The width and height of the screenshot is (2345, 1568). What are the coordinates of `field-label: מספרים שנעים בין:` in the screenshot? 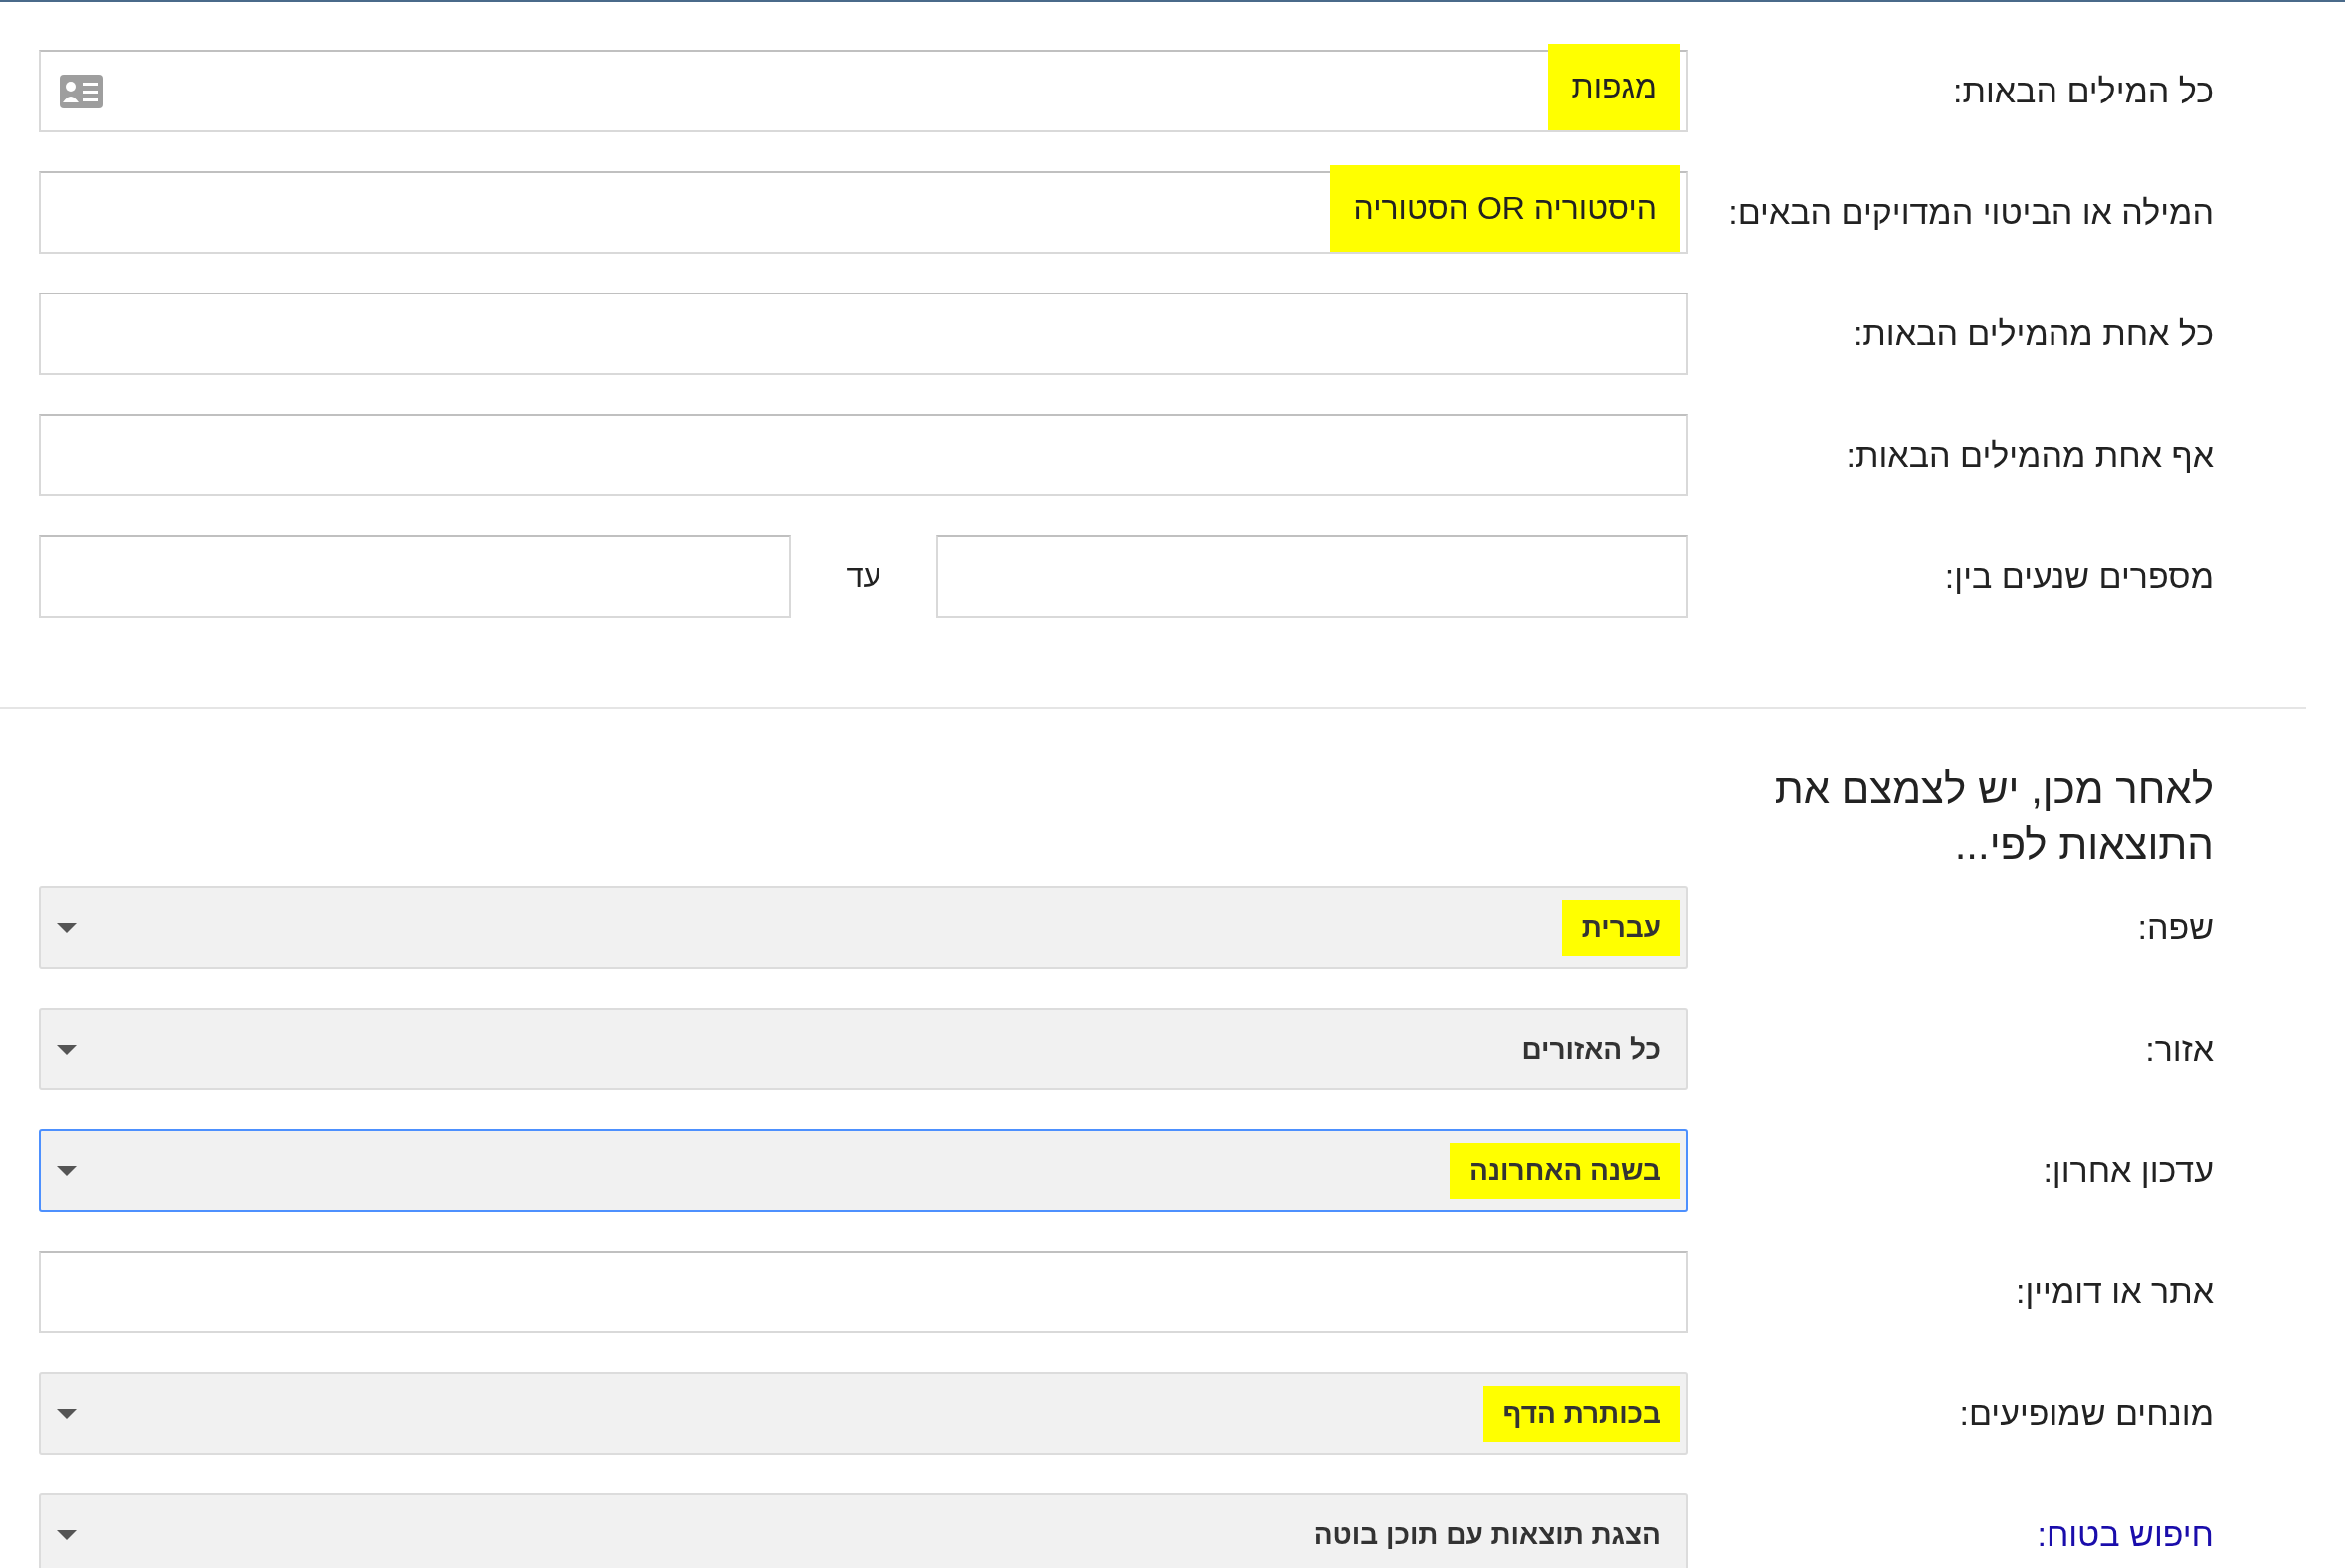 It's located at (2078, 576).